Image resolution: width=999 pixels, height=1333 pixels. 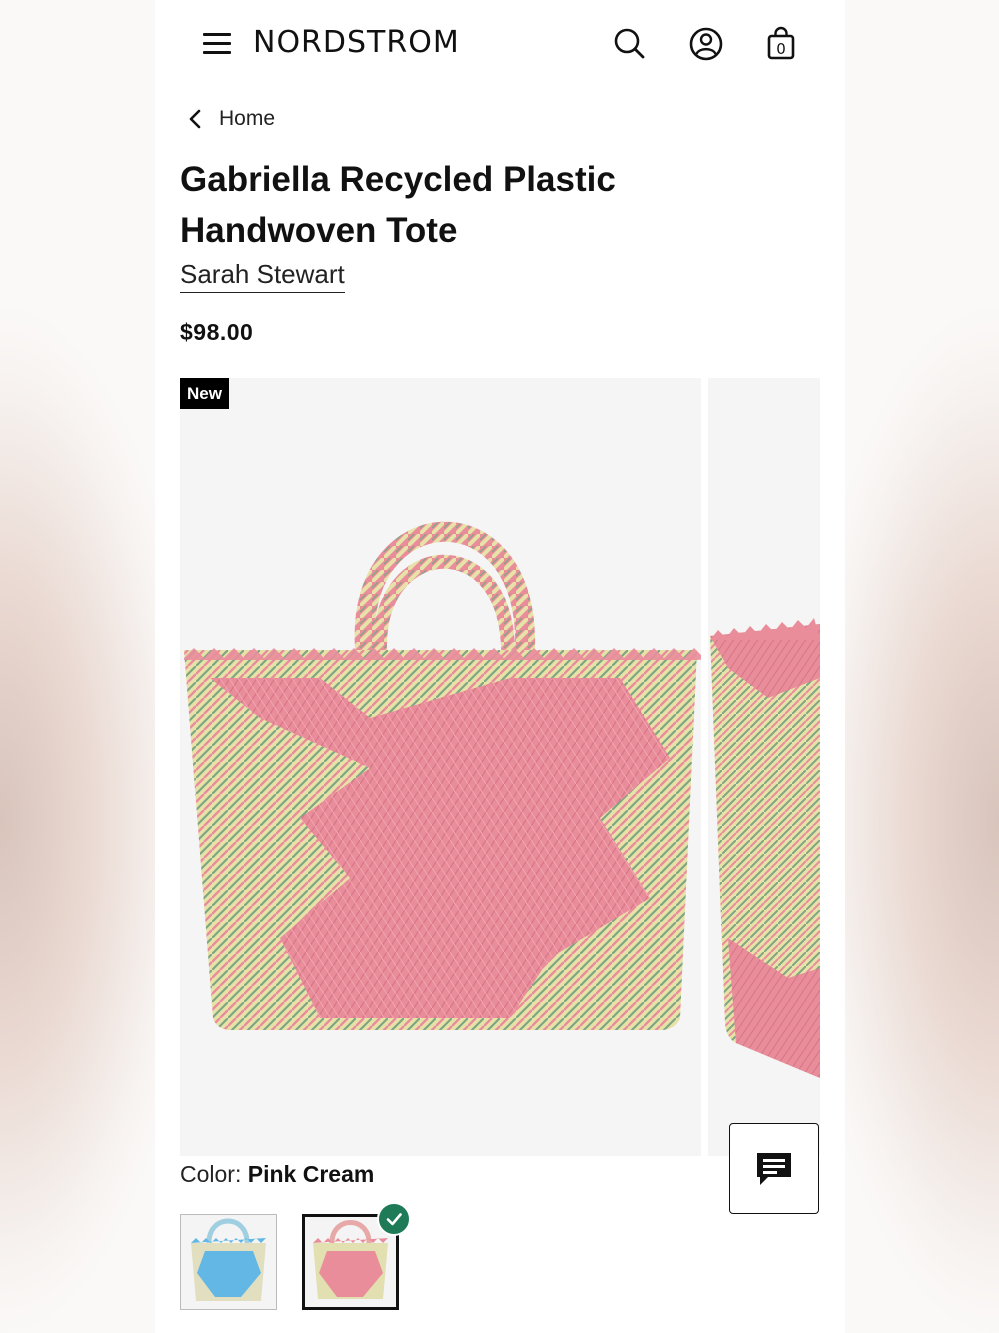 What do you see at coordinates (311, 1174) in the screenshot?
I see `selected-color: Pink Cream` at bounding box center [311, 1174].